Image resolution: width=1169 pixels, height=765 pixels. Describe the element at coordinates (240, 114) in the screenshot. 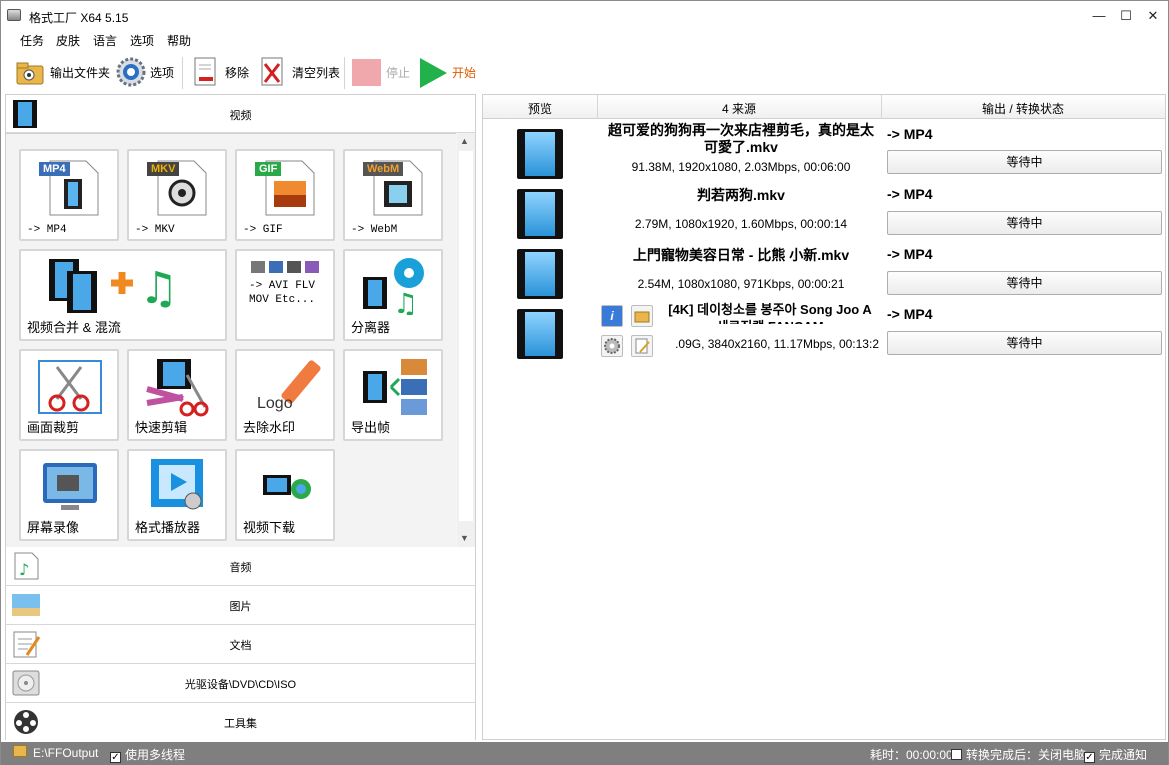

I see `category-video: 视频` at that location.